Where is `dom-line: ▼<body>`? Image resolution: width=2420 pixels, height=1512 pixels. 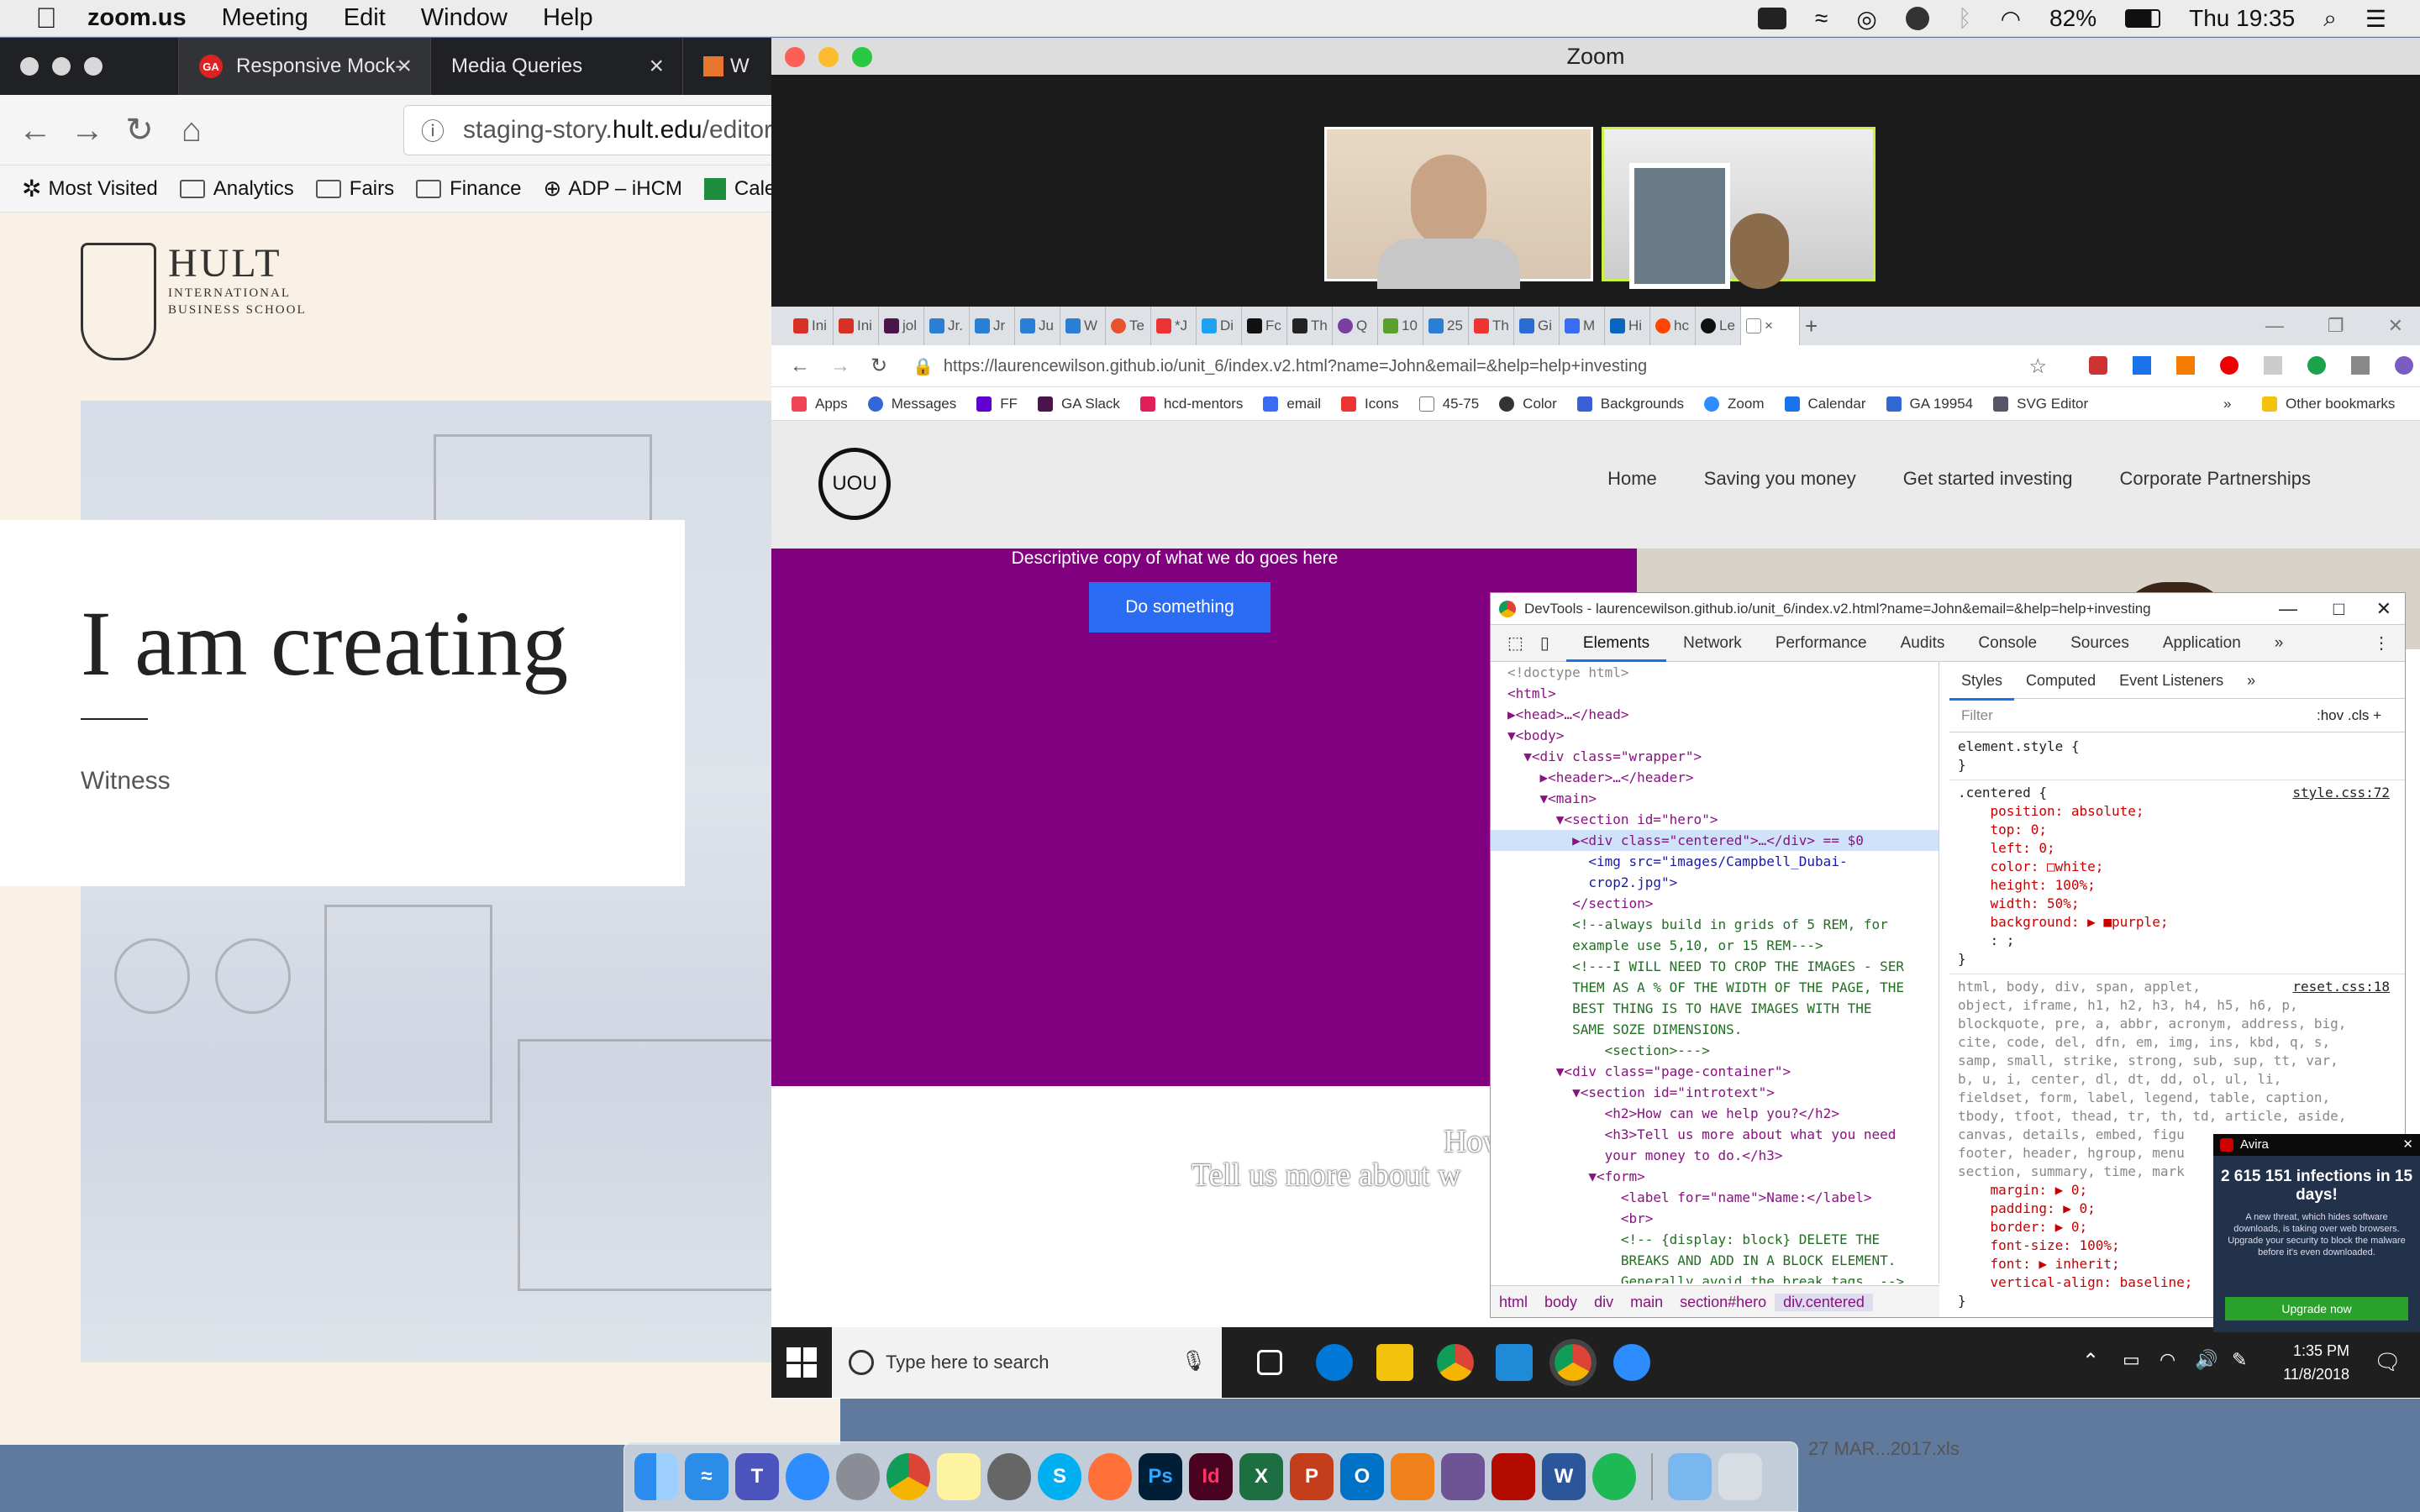
dom-line: ▼<body> is located at coordinates (1715, 735).